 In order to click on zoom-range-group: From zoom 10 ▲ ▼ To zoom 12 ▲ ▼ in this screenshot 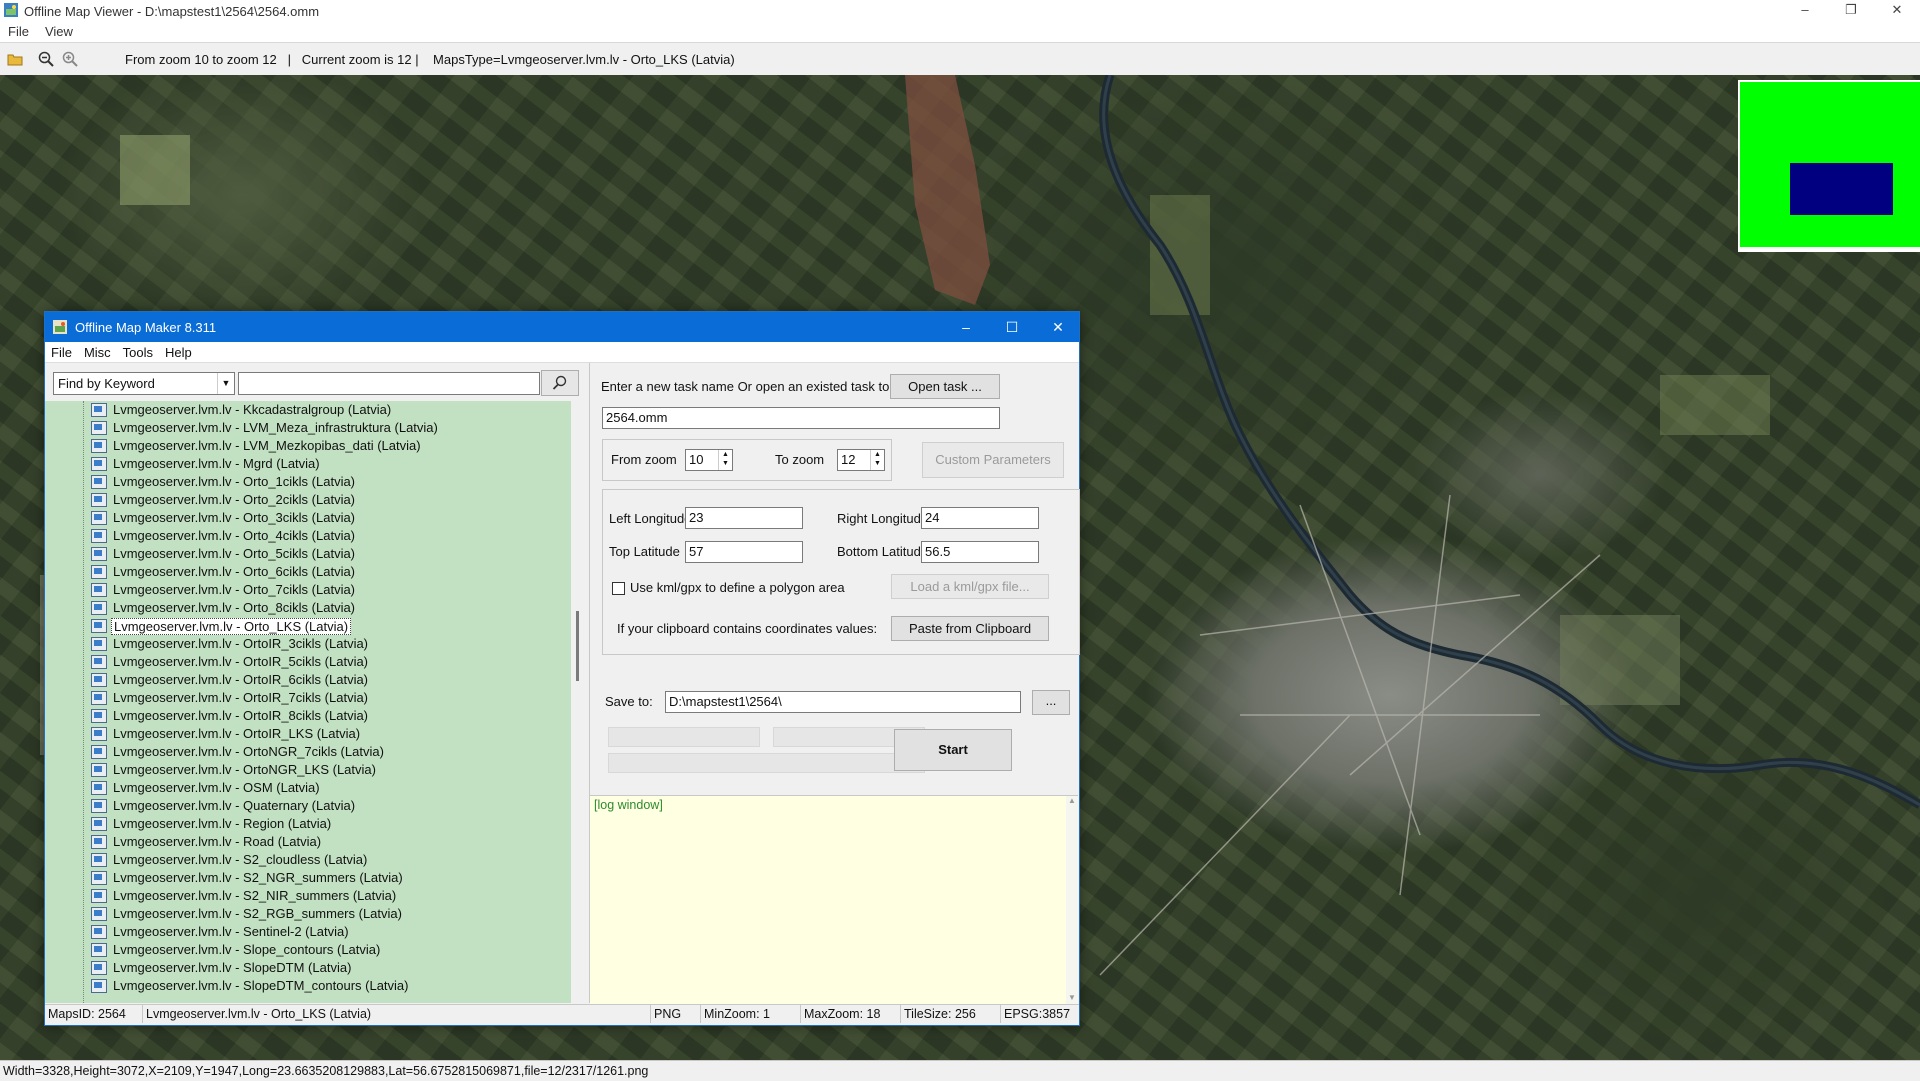, I will do `click(747, 460)`.